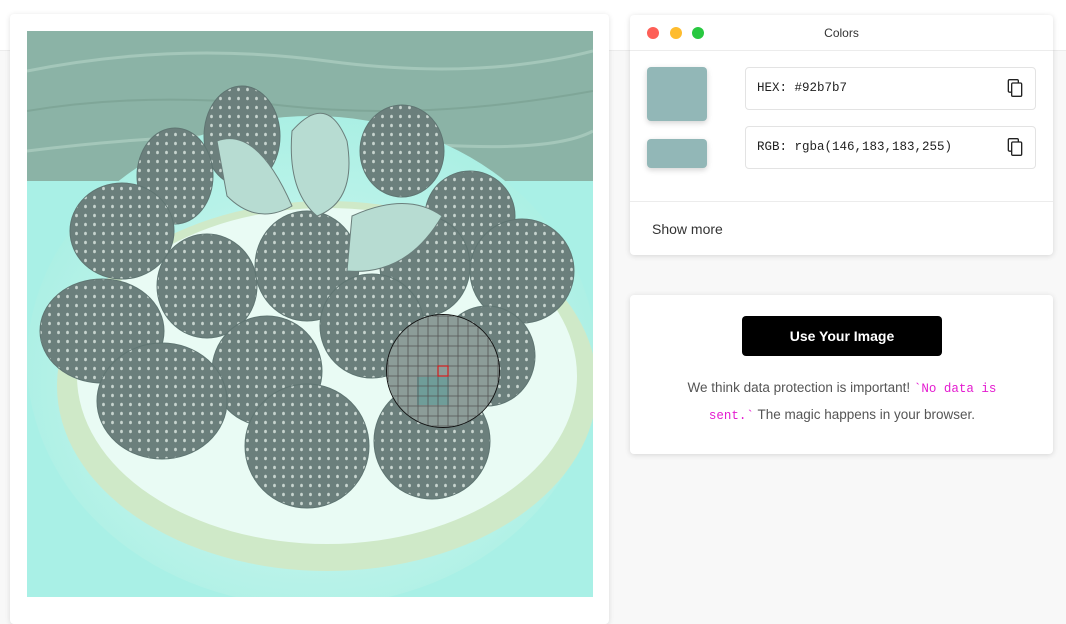  I want to click on window-title: Colors, so click(841, 33).